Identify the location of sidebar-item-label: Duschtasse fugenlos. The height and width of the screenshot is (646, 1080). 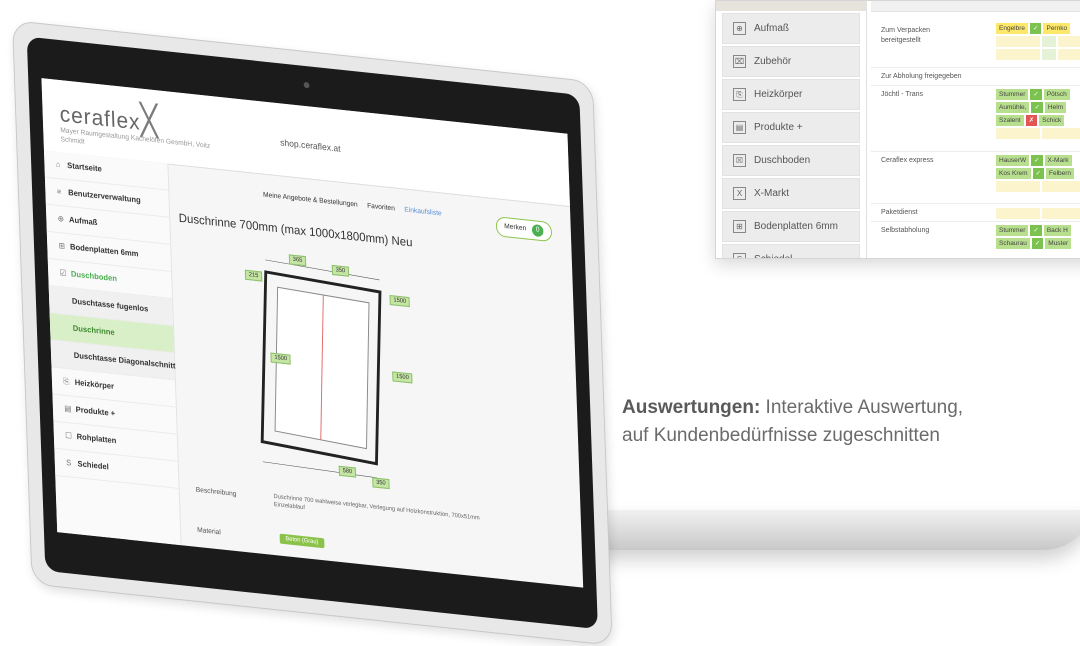
(110, 305).